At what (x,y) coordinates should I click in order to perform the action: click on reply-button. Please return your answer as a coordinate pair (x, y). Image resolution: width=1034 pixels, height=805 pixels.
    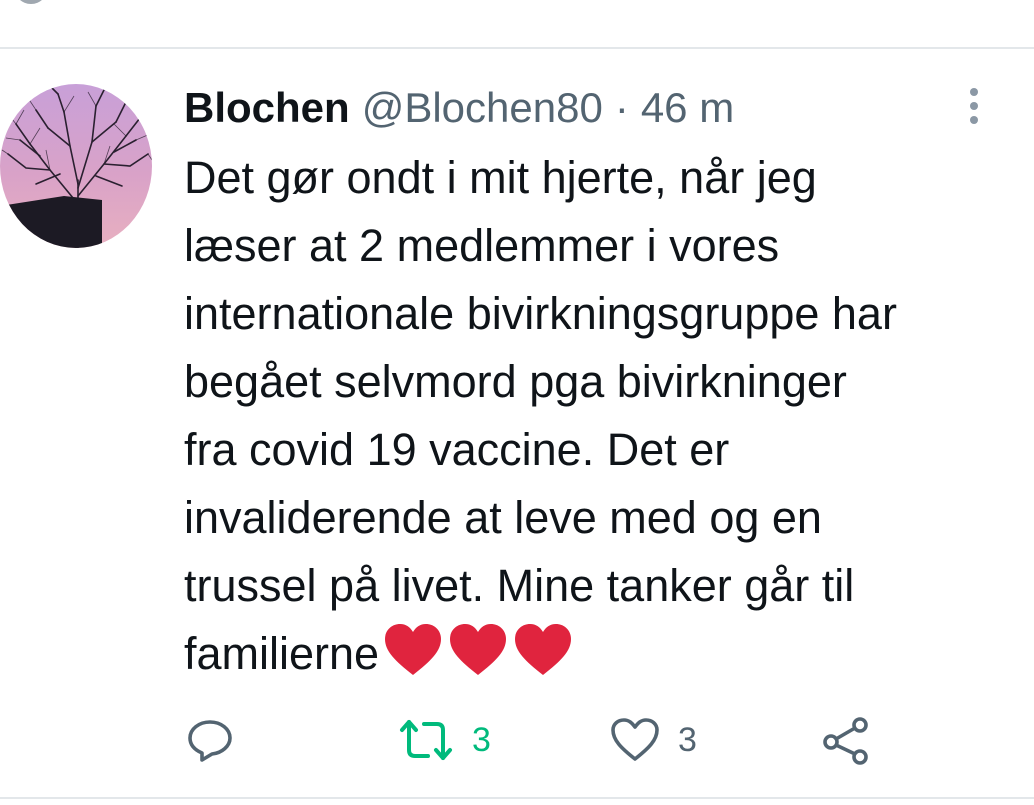
    Looking at the image, I should click on (210, 740).